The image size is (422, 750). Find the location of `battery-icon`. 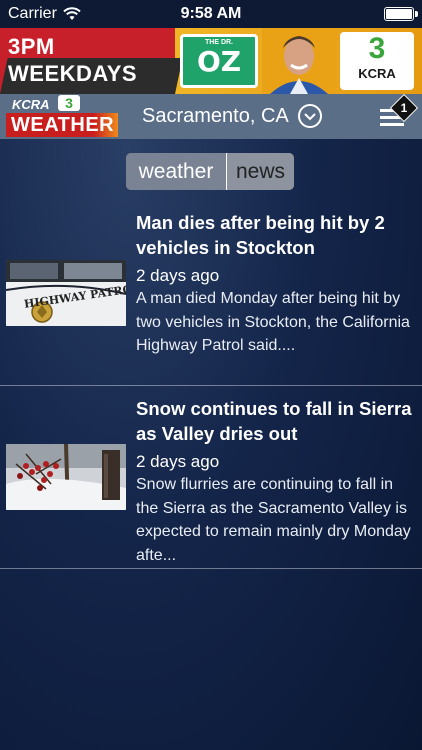

battery-icon is located at coordinates (401, 14).